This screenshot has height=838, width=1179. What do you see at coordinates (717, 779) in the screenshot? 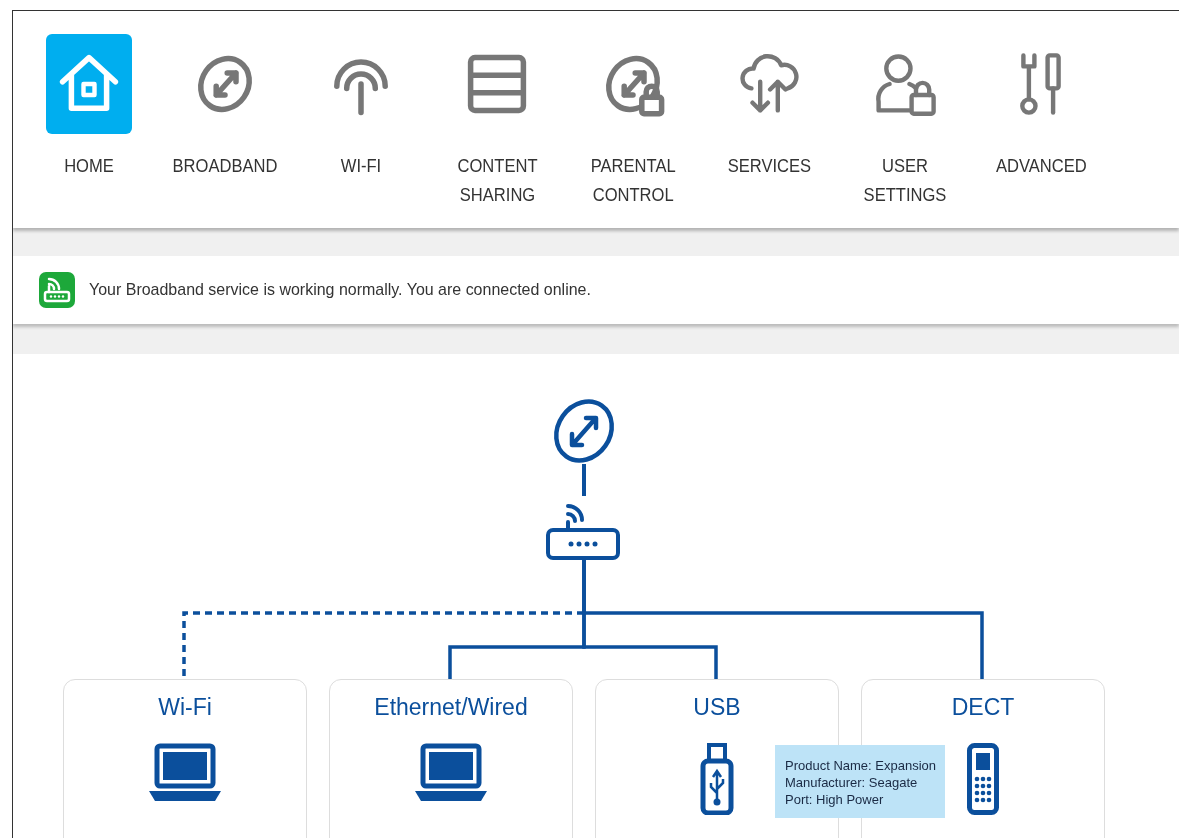
I see `usb-drive-icon` at bounding box center [717, 779].